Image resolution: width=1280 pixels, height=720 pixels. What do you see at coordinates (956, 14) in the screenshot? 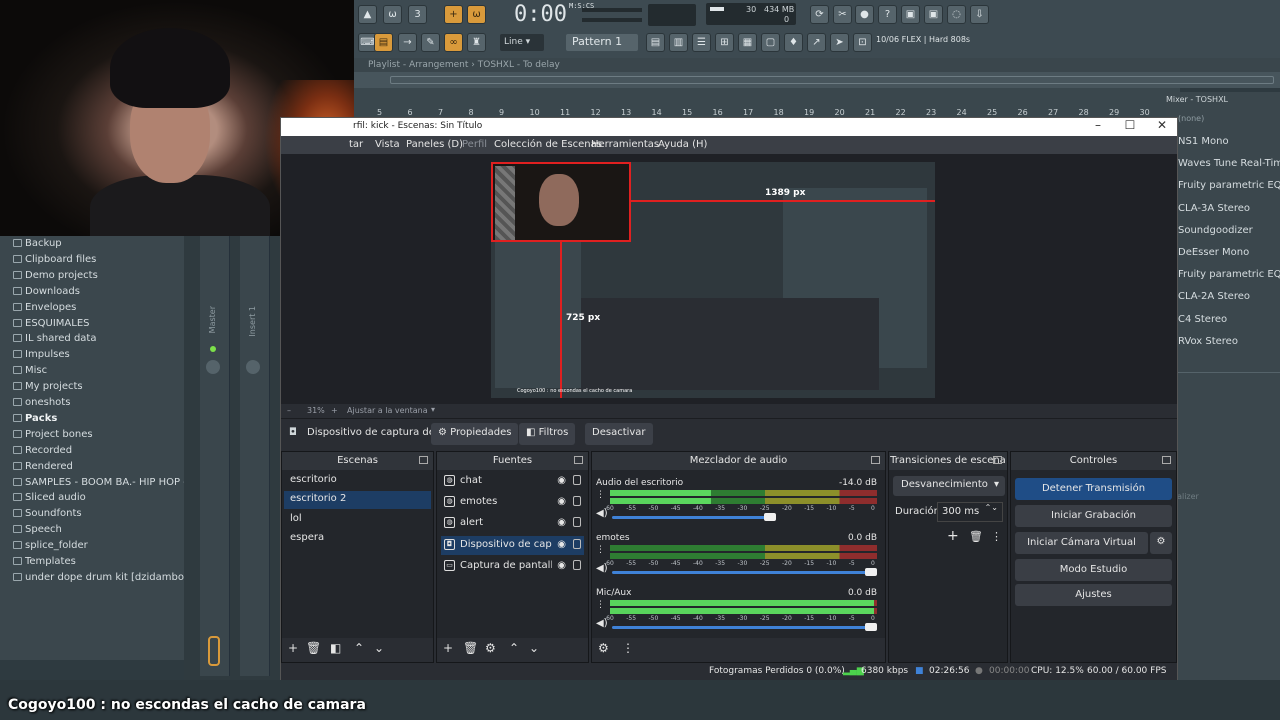
I see `chat-icon: ◌` at bounding box center [956, 14].